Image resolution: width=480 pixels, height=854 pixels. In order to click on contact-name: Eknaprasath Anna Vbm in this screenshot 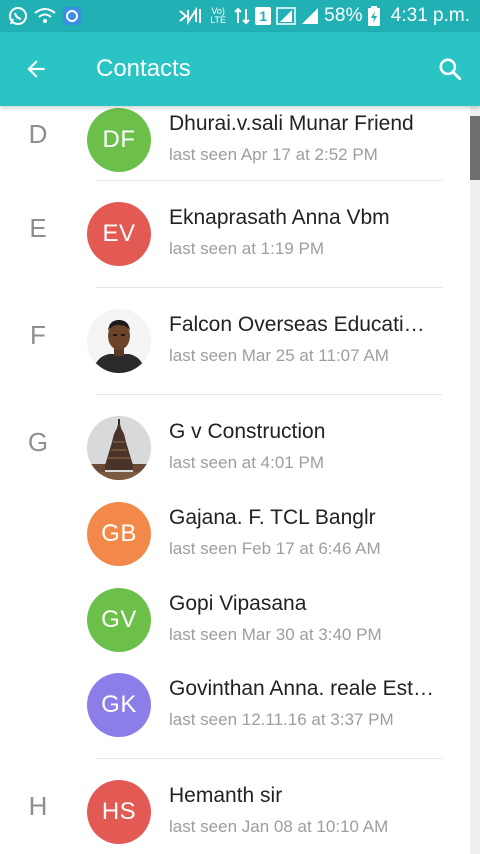, I will do `click(279, 217)`.